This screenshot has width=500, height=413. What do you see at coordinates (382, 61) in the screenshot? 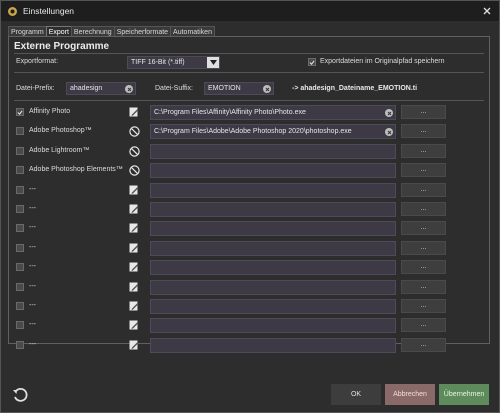
I see `save-original-label: Exportdateien im Originalpfad speichern` at bounding box center [382, 61].